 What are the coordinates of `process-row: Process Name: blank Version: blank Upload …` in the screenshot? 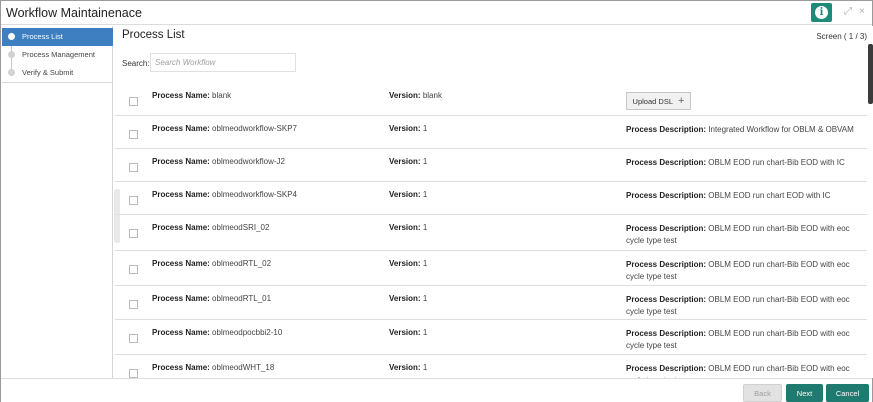 It's located at (491, 99).